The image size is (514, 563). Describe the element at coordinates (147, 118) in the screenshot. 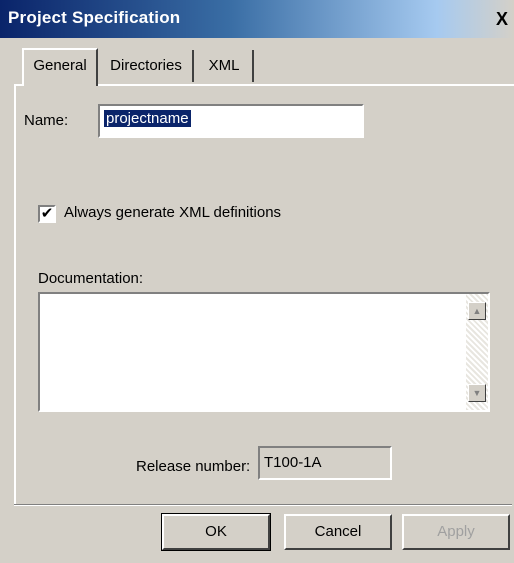

I see `name-input-value: projectname` at that location.